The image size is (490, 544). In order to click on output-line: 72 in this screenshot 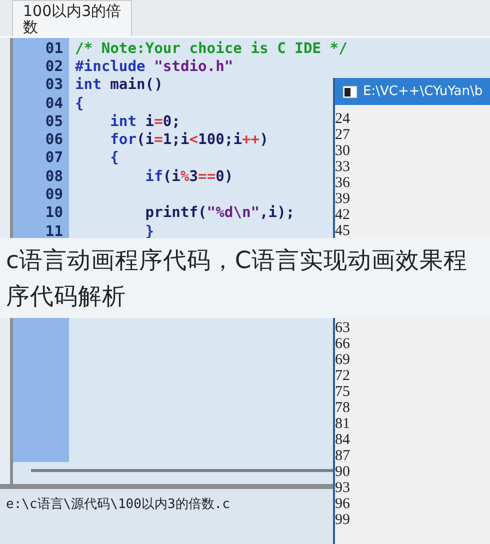, I will do `click(343, 376)`.